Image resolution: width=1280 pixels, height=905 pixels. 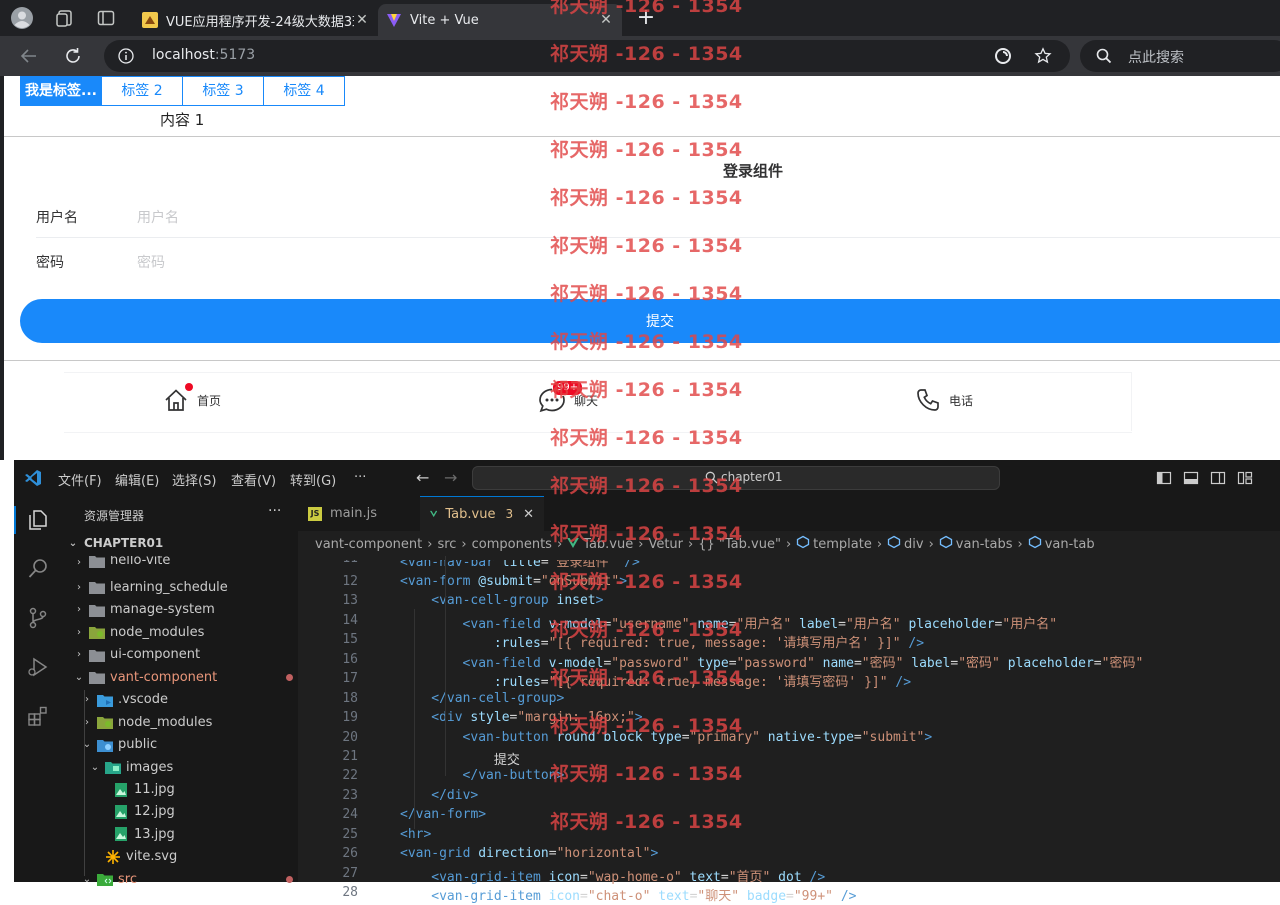 I want to click on password-input: 密码, so click(x=151, y=262).